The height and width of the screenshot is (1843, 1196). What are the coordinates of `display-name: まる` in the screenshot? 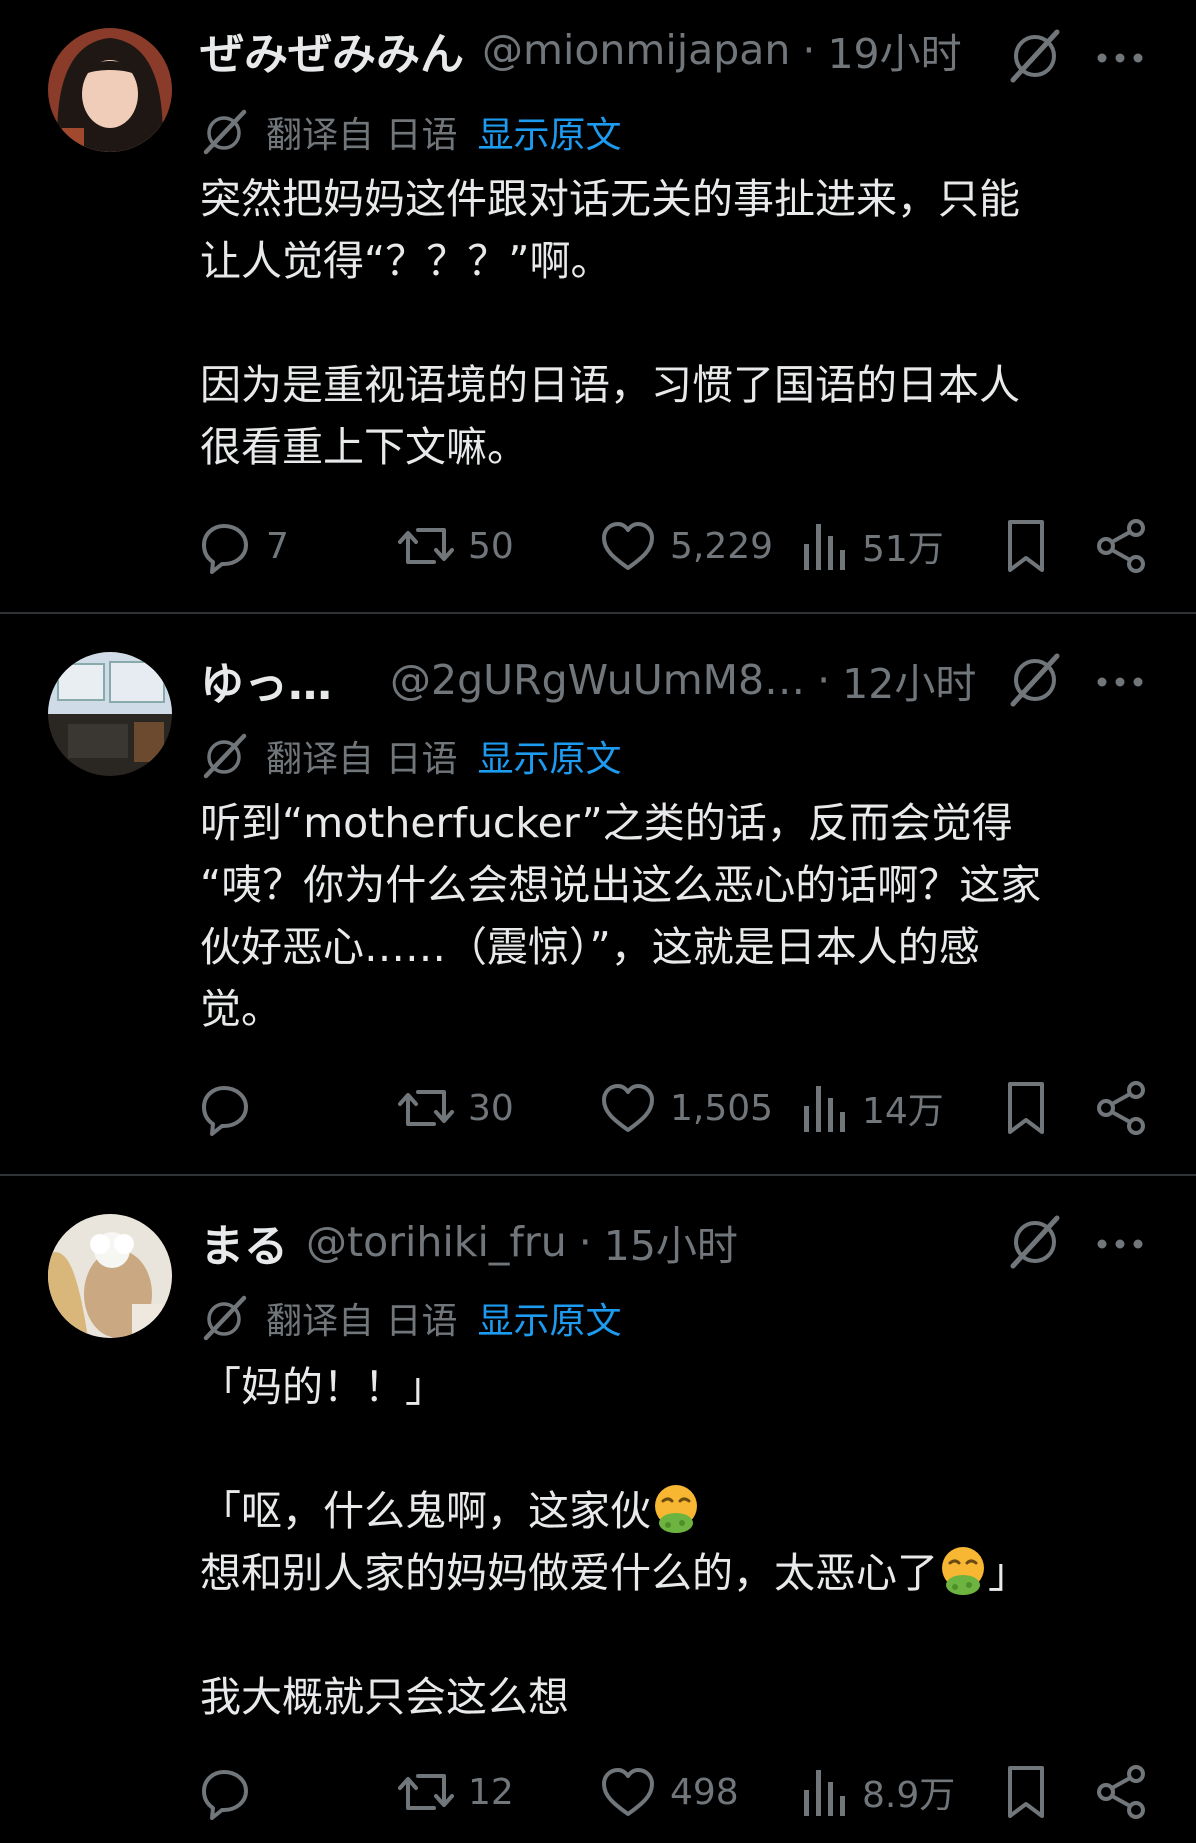 It's located at (244, 1242).